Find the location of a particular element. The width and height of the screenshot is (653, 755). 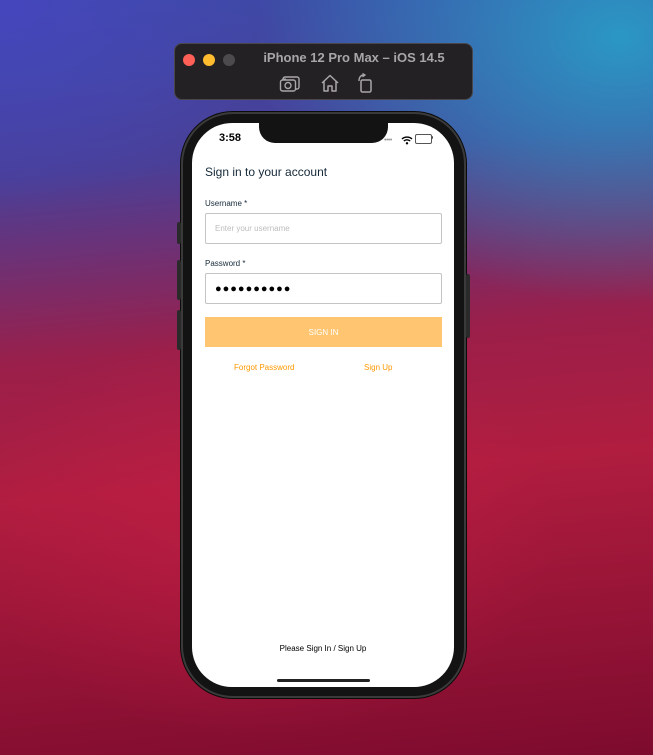

password-label: Password * is located at coordinates (225, 263).